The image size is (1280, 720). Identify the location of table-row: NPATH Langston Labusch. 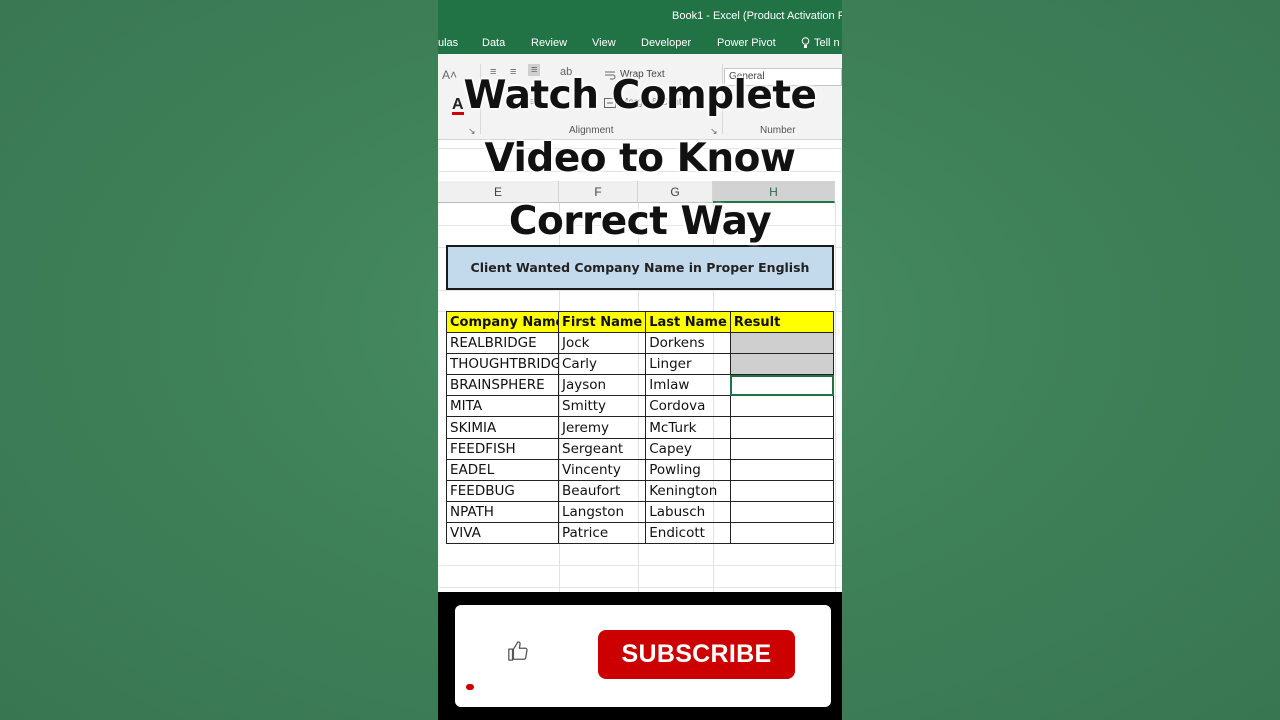
(640, 511).